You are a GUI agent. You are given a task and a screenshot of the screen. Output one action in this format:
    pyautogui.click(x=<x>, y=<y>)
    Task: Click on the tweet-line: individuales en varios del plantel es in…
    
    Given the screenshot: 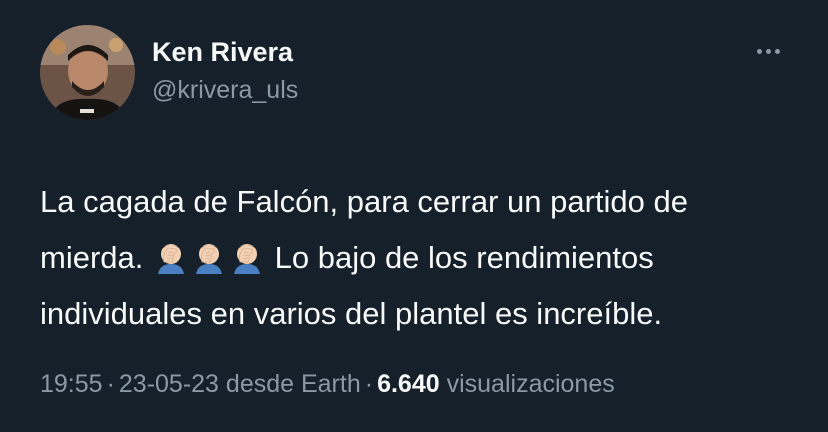 What is the action you would take?
    pyautogui.click(x=351, y=313)
    